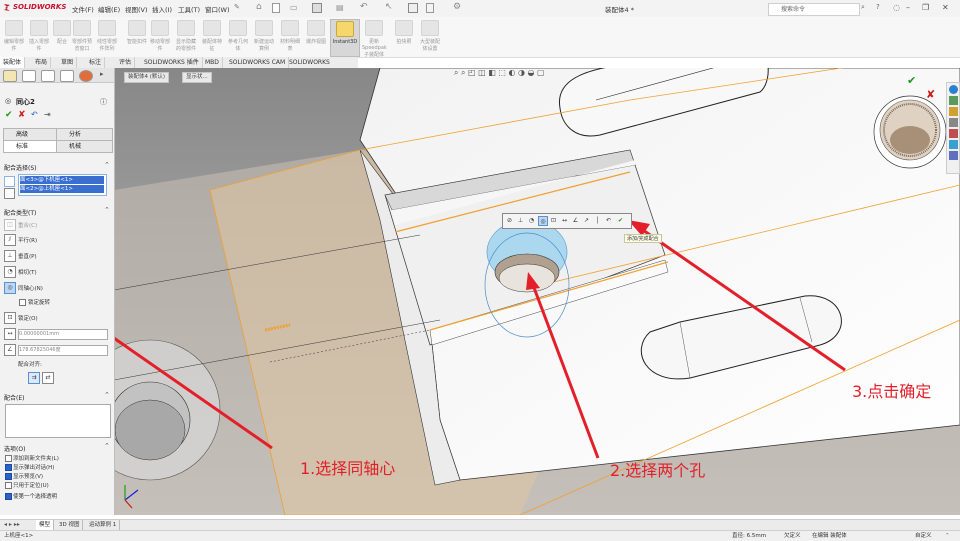  What do you see at coordinates (575, 220) in the screenshot?
I see `popup-angle-icon: ∠` at bounding box center [575, 220].